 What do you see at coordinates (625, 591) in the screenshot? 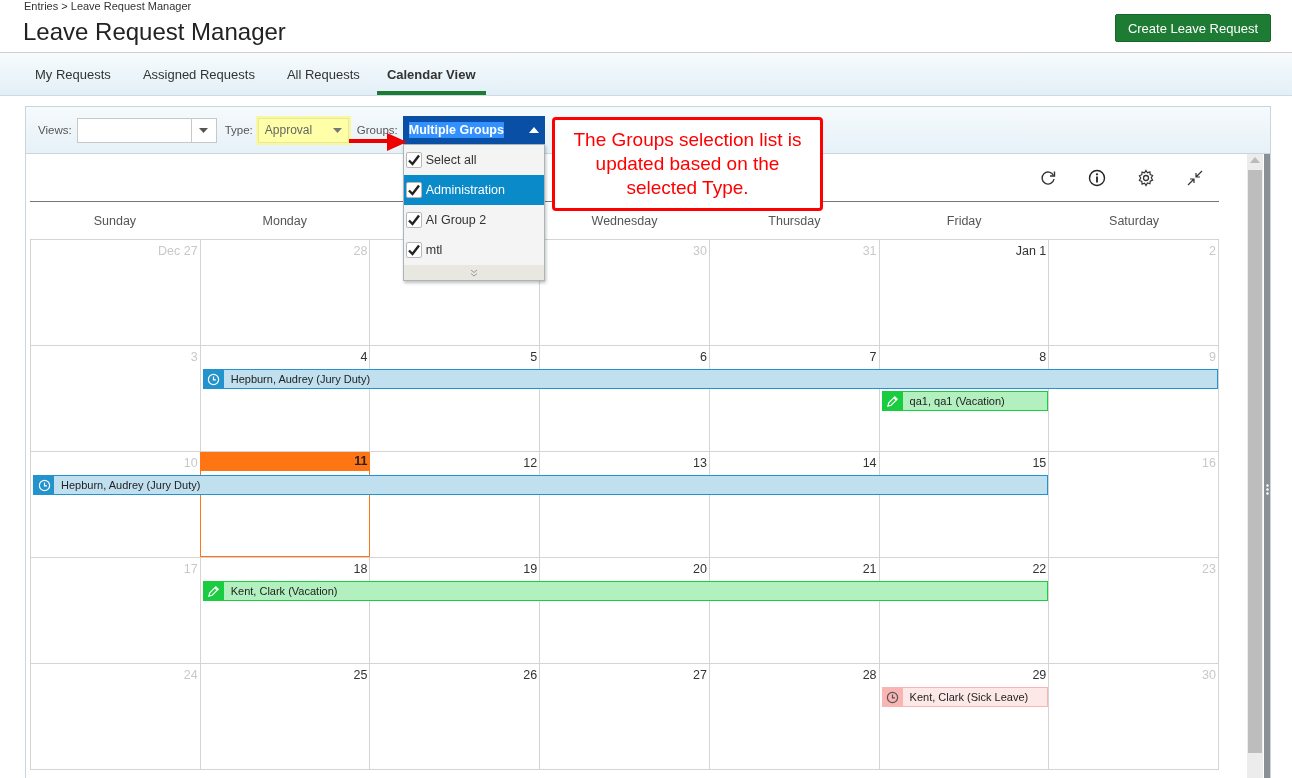
I see `leave-event: Kent, Clark (Vacation)` at bounding box center [625, 591].